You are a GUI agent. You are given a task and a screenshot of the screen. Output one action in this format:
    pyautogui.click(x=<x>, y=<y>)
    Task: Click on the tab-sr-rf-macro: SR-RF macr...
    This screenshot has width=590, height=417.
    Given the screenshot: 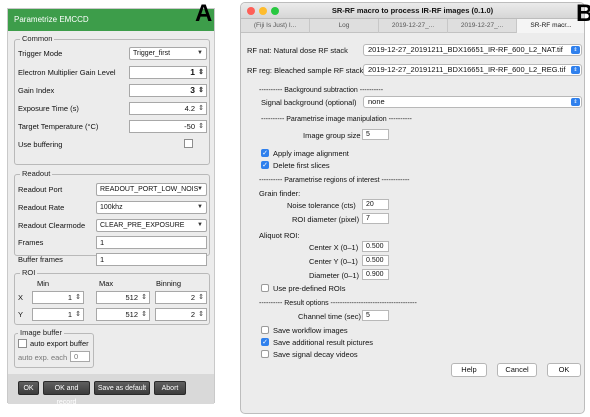 What is the action you would take?
    pyautogui.click(x=550, y=26)
    